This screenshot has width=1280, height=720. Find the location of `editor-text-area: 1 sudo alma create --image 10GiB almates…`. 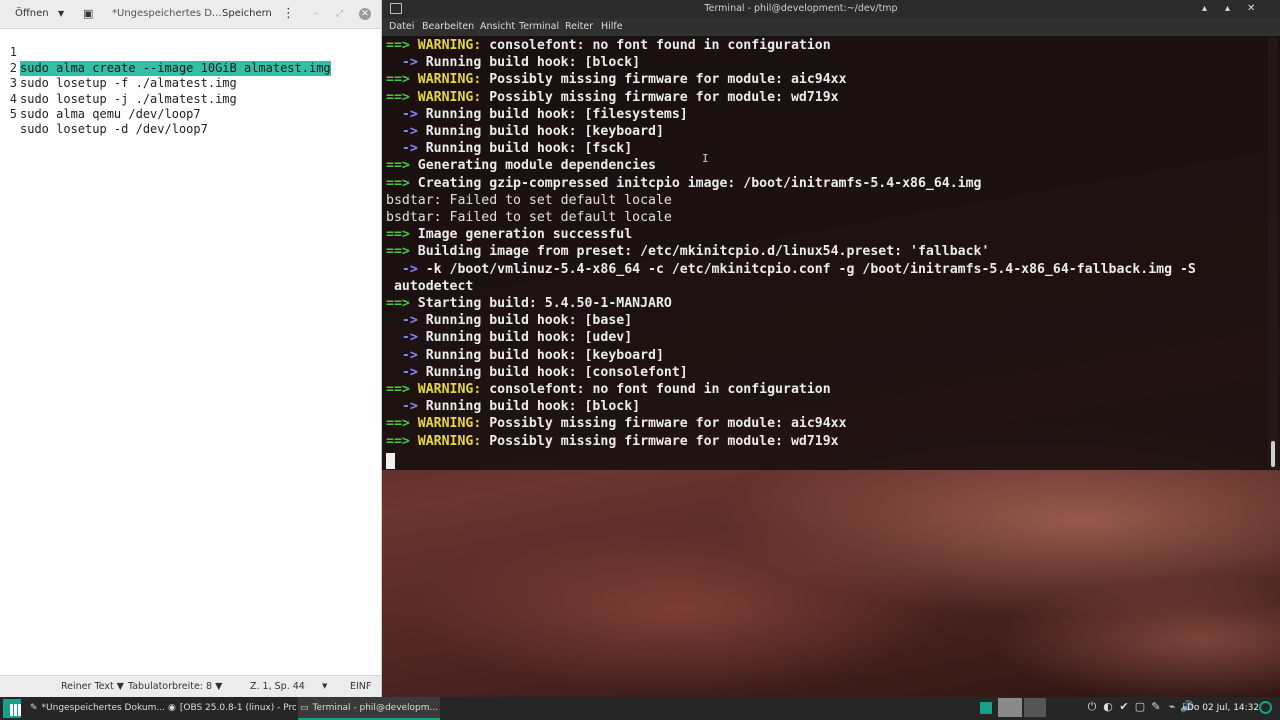

editor-text-area: 1 sudo alma create --image 10GiB almates… is located at coordinates (190, 83).